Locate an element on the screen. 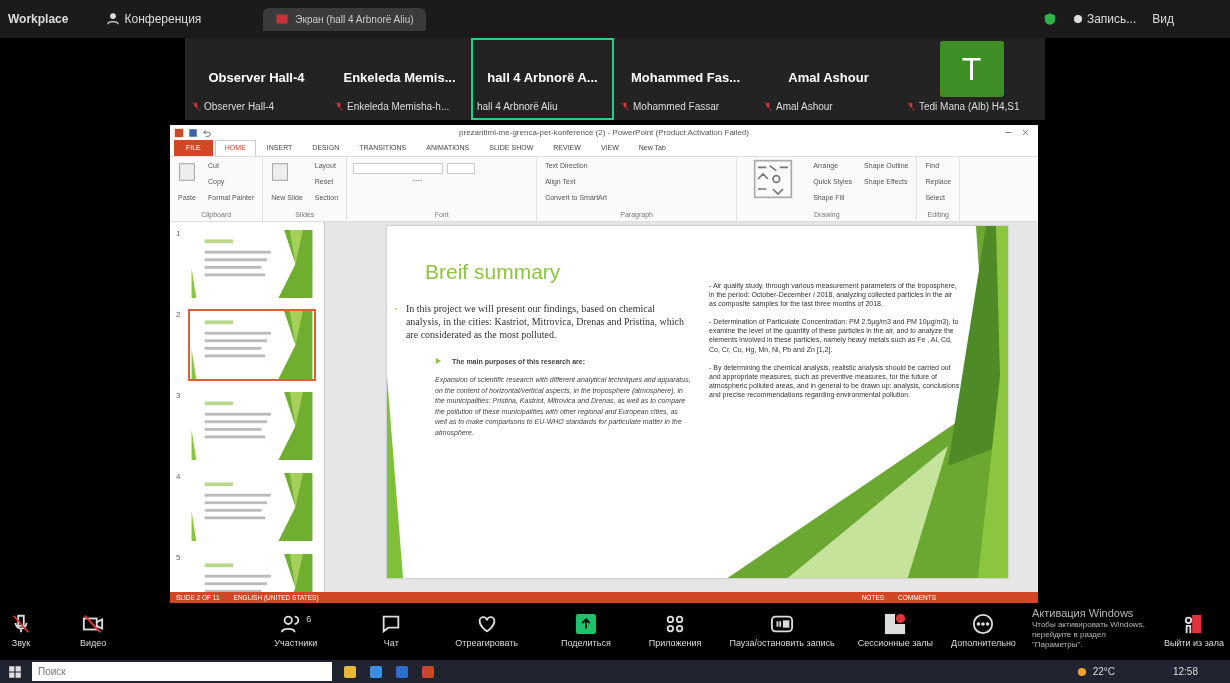  slide-number: 1 is located at coordinates (179, 234).